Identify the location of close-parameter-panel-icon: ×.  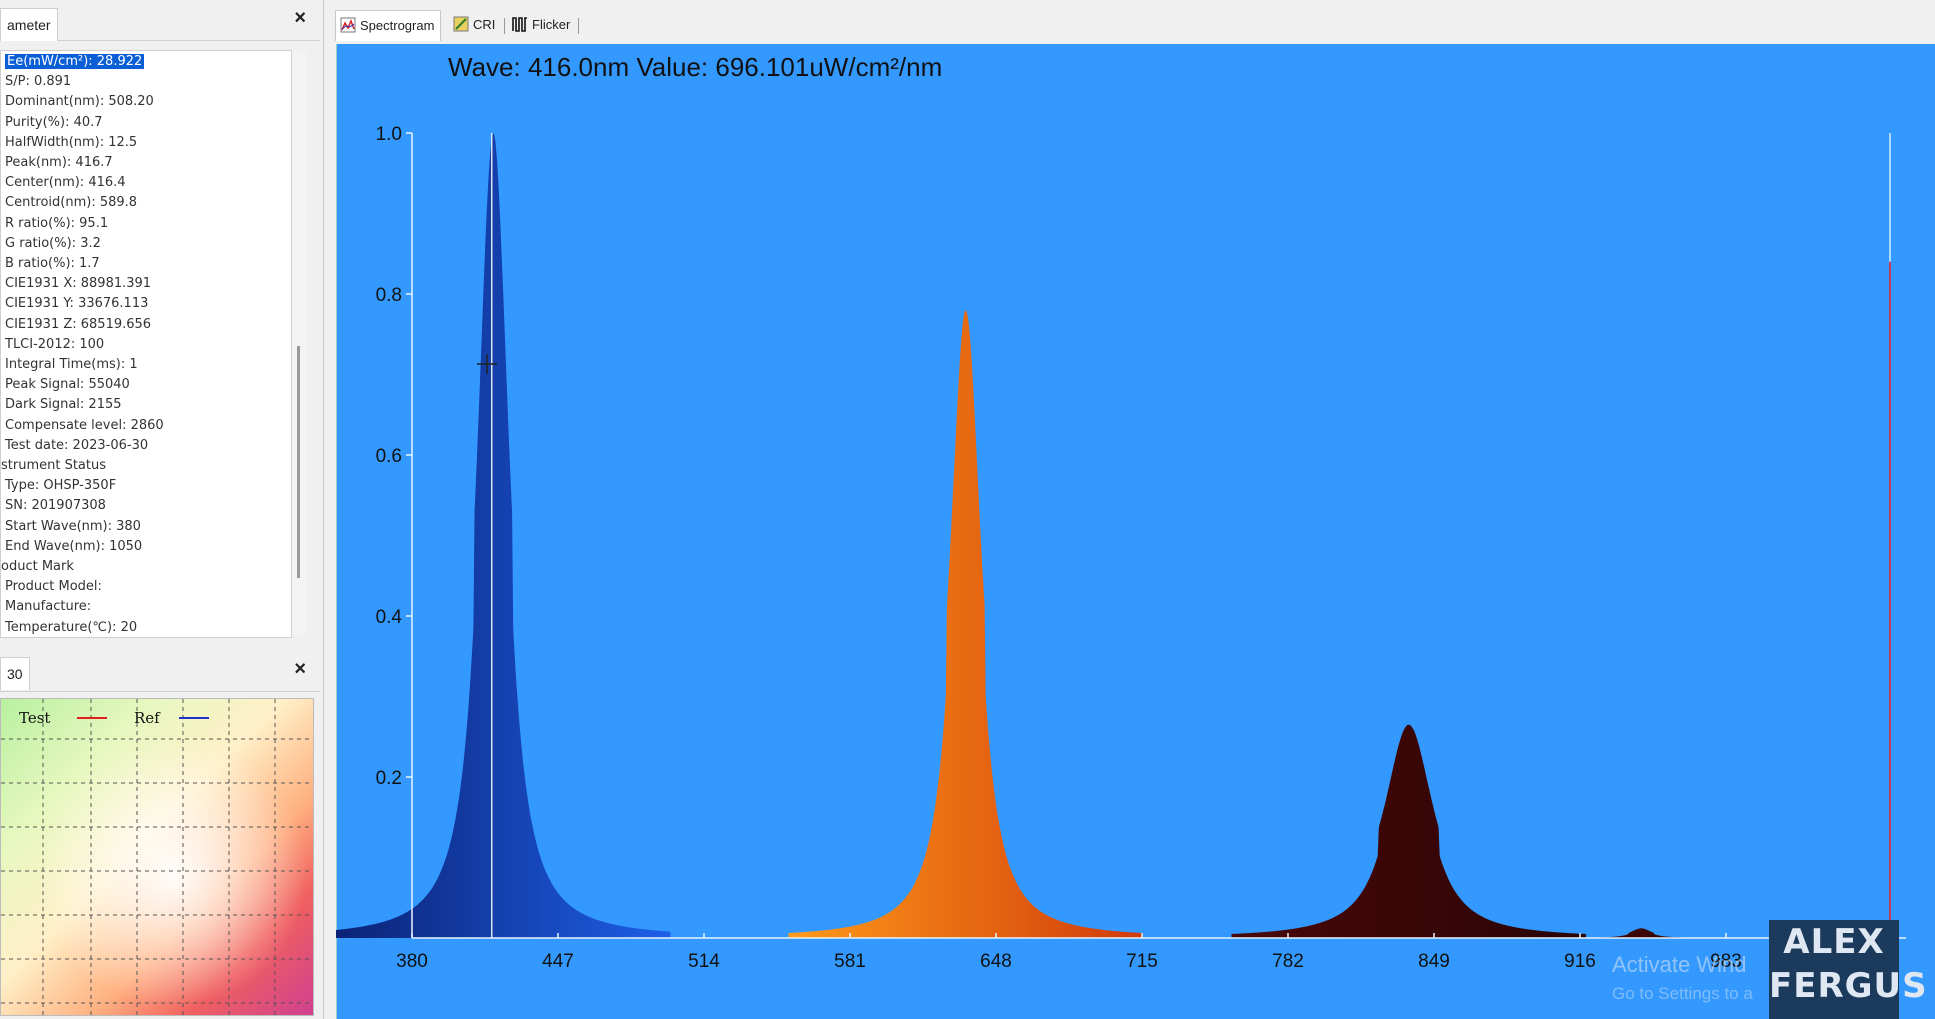
(300, 18).